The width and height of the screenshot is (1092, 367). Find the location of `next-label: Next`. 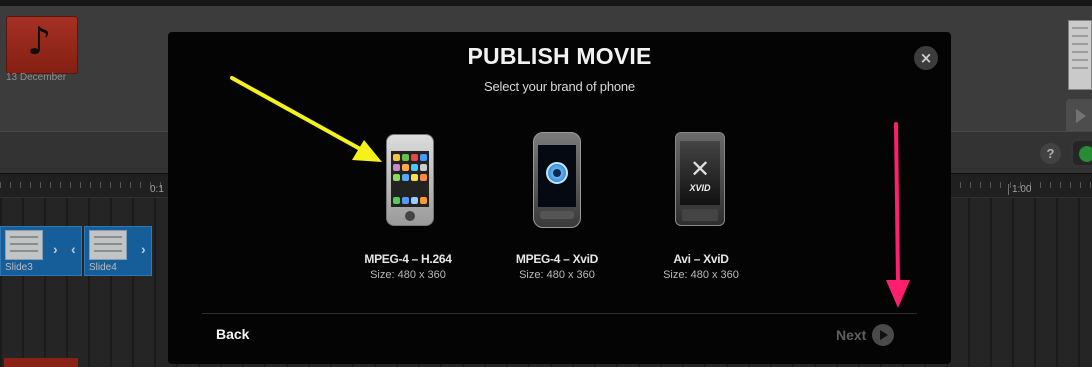

next-label: Next is located at coordinates (851, 335).